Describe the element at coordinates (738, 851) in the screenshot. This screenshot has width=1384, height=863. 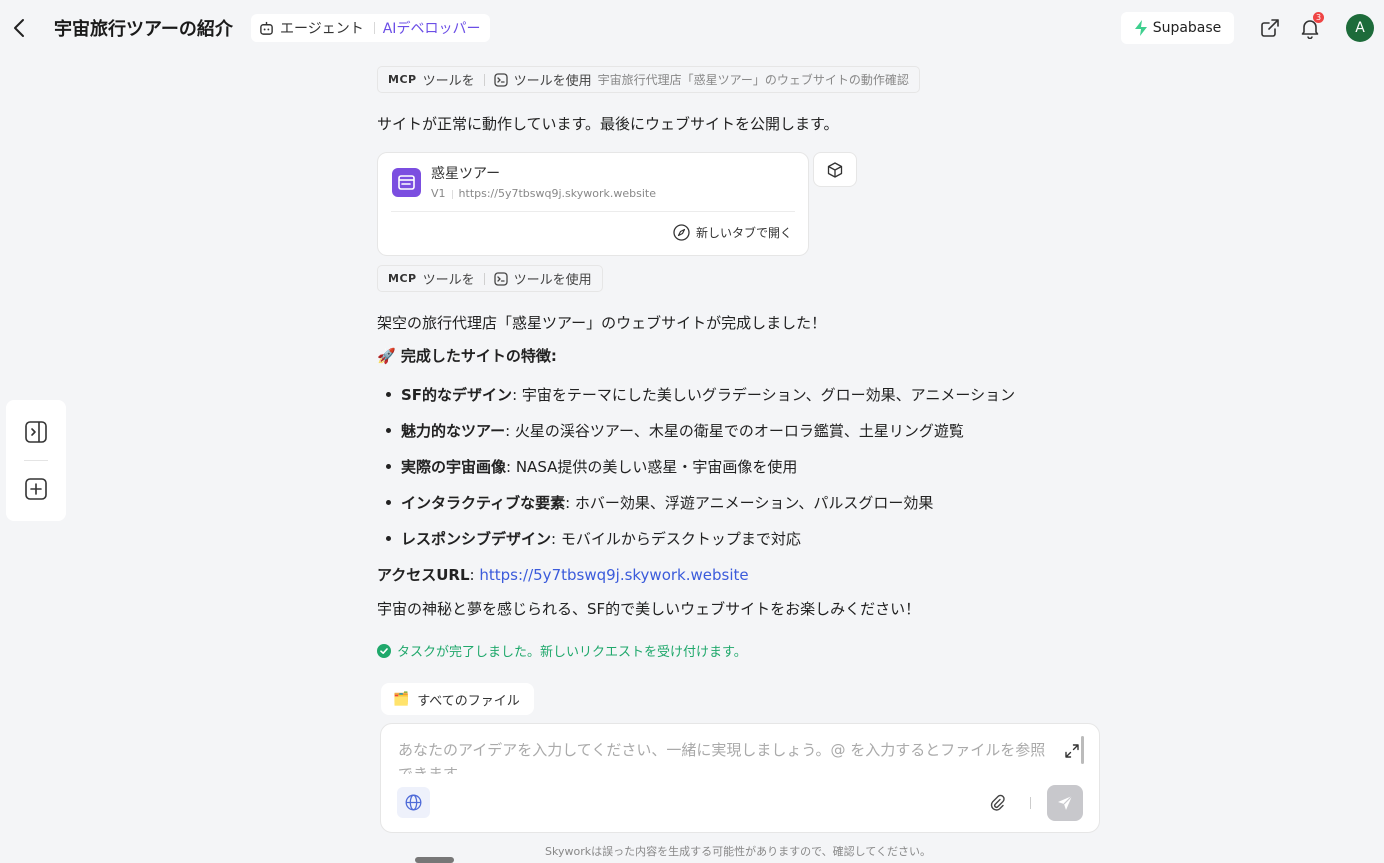
I see `disclaimer: Skyworkは誤った内容を生成する可能性がありますので、確認してください。` at that location.